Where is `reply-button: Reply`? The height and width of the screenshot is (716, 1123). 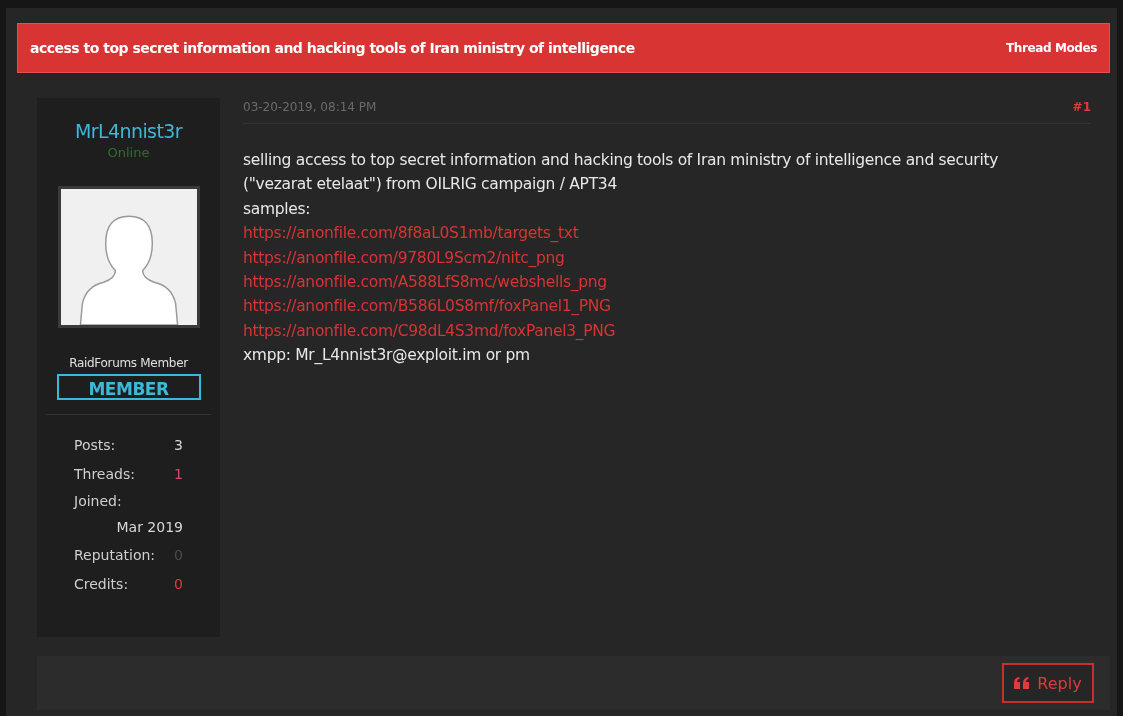 reply-button: Reply is located at coordinates (1048, 683).